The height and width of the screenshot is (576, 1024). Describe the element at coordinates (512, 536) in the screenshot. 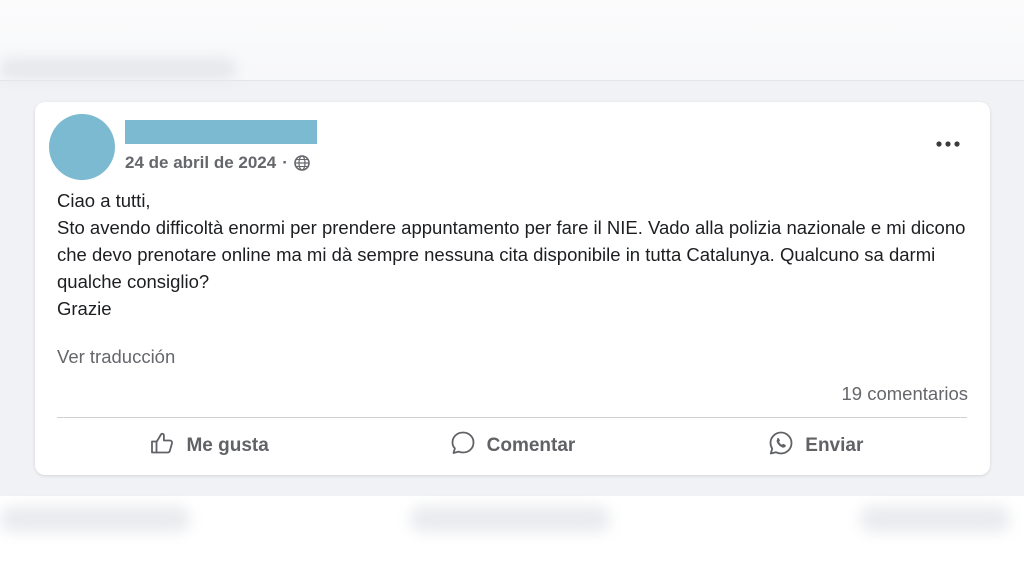

I see `blurred-footer` at that location.